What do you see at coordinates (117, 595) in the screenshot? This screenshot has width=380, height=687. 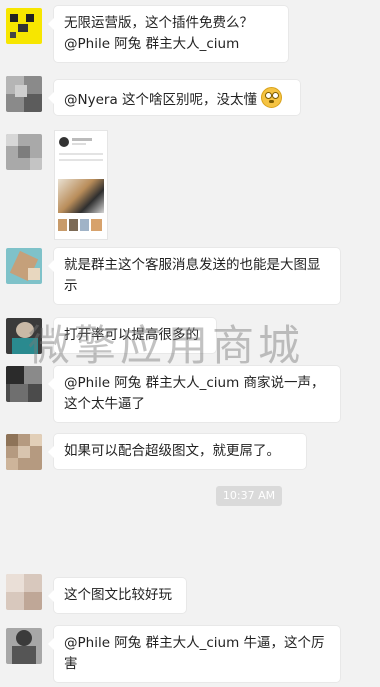 I see `message-bubble: 这个图文比较好玩` at bounding box center [117, 595].